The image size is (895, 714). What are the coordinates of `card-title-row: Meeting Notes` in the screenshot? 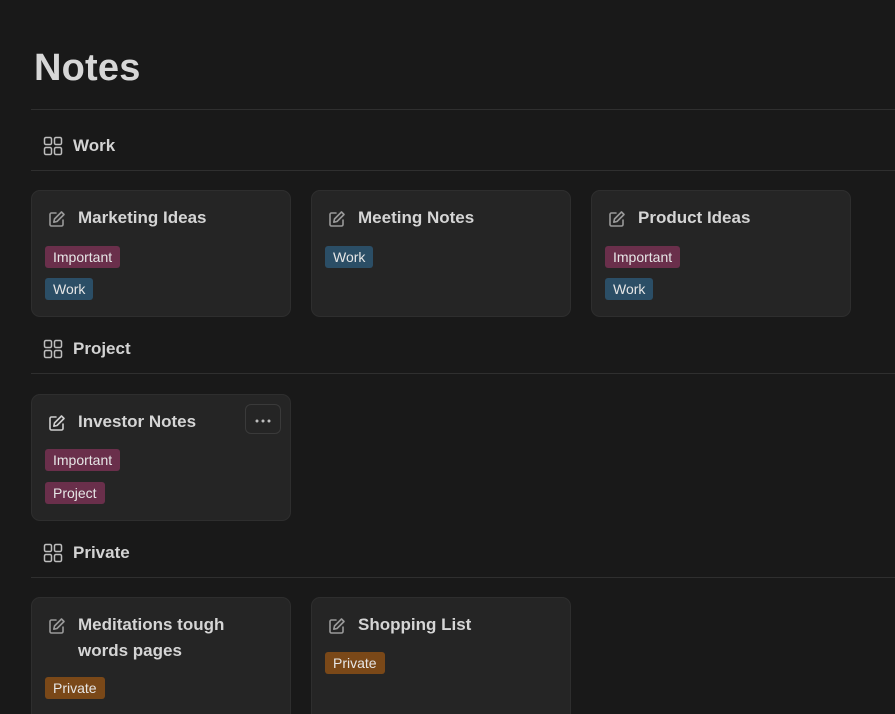 It's located at (442, 219).